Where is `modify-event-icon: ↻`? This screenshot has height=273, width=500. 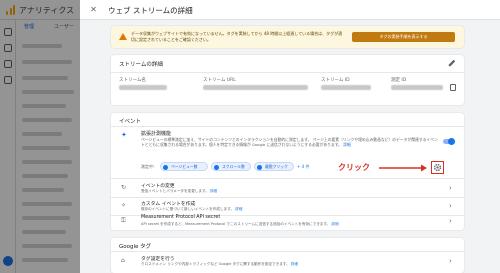 modify-event-icon: ↻ is located at coordinates (124, 187).